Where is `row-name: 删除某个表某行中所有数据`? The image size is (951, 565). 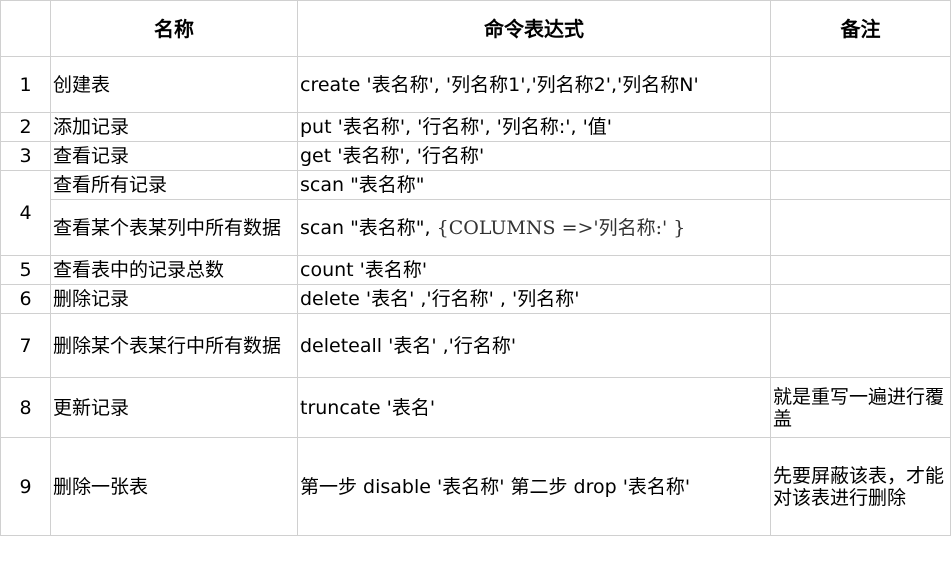
row-name: 删除某个表某行中所有数据 is located at coordinates (174, 345).